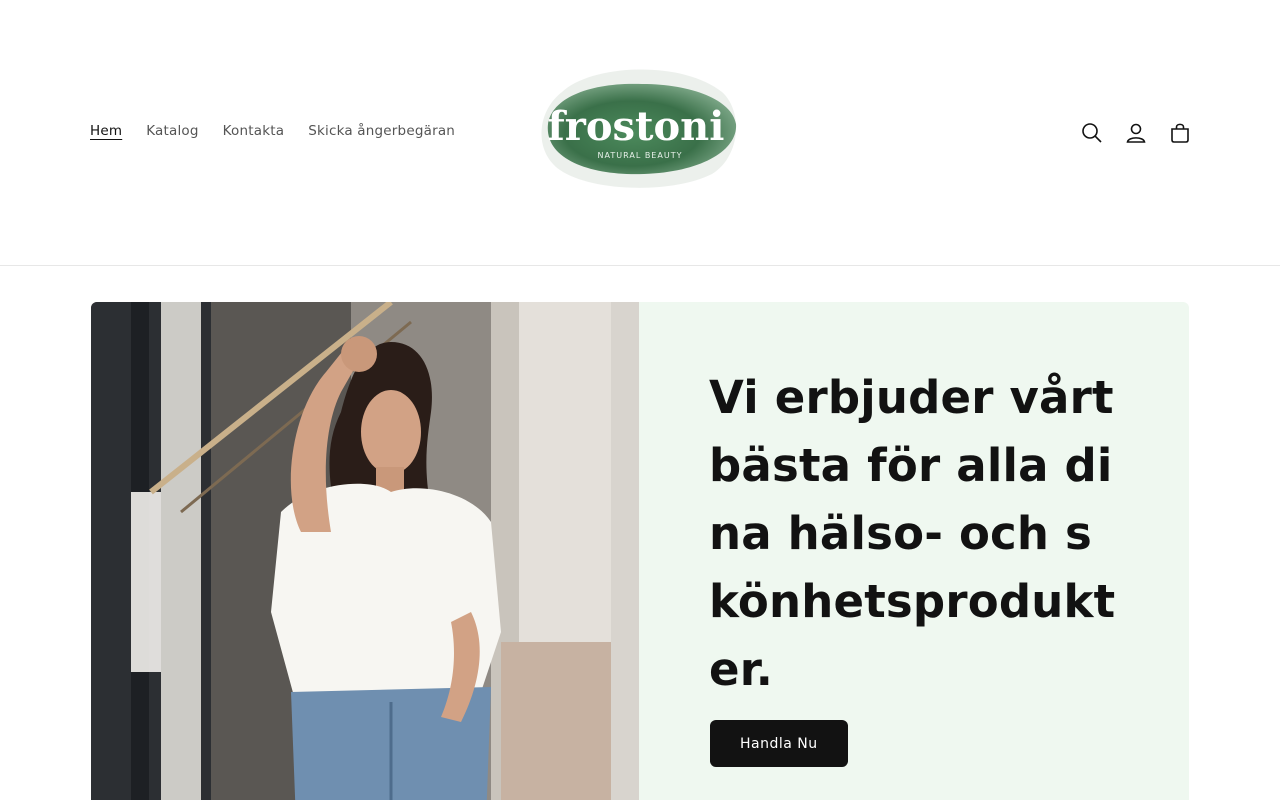  I want to click on cart-button, so click(1180, 133).